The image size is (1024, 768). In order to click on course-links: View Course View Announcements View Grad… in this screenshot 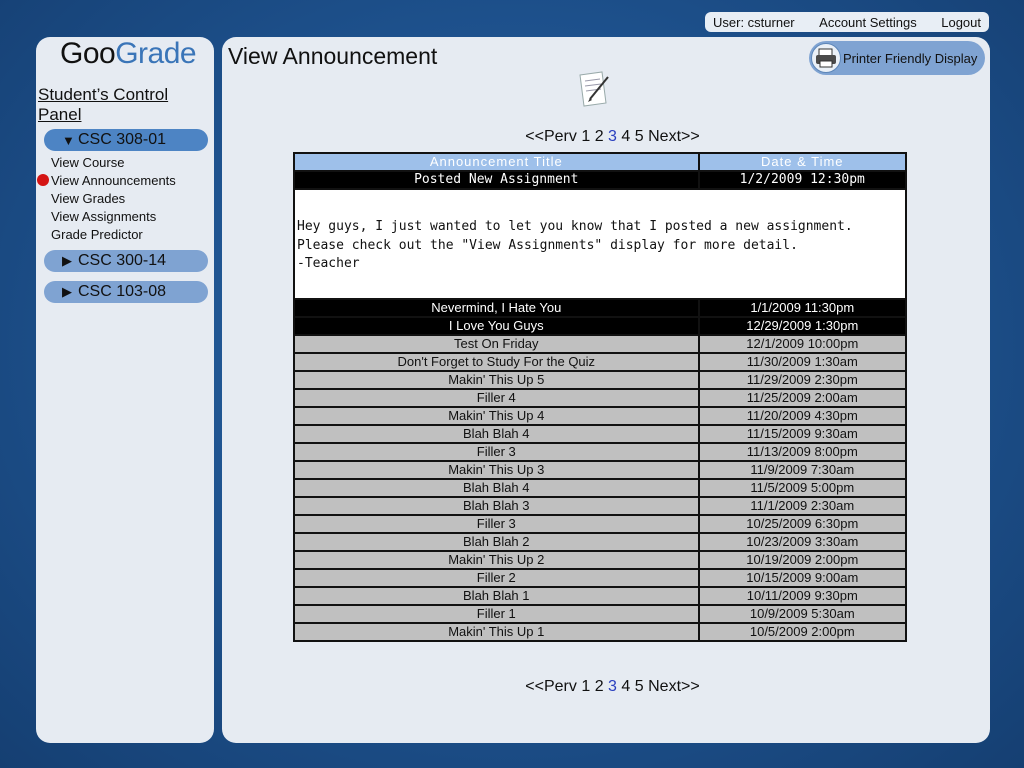, I will do `click(113, 200)`.